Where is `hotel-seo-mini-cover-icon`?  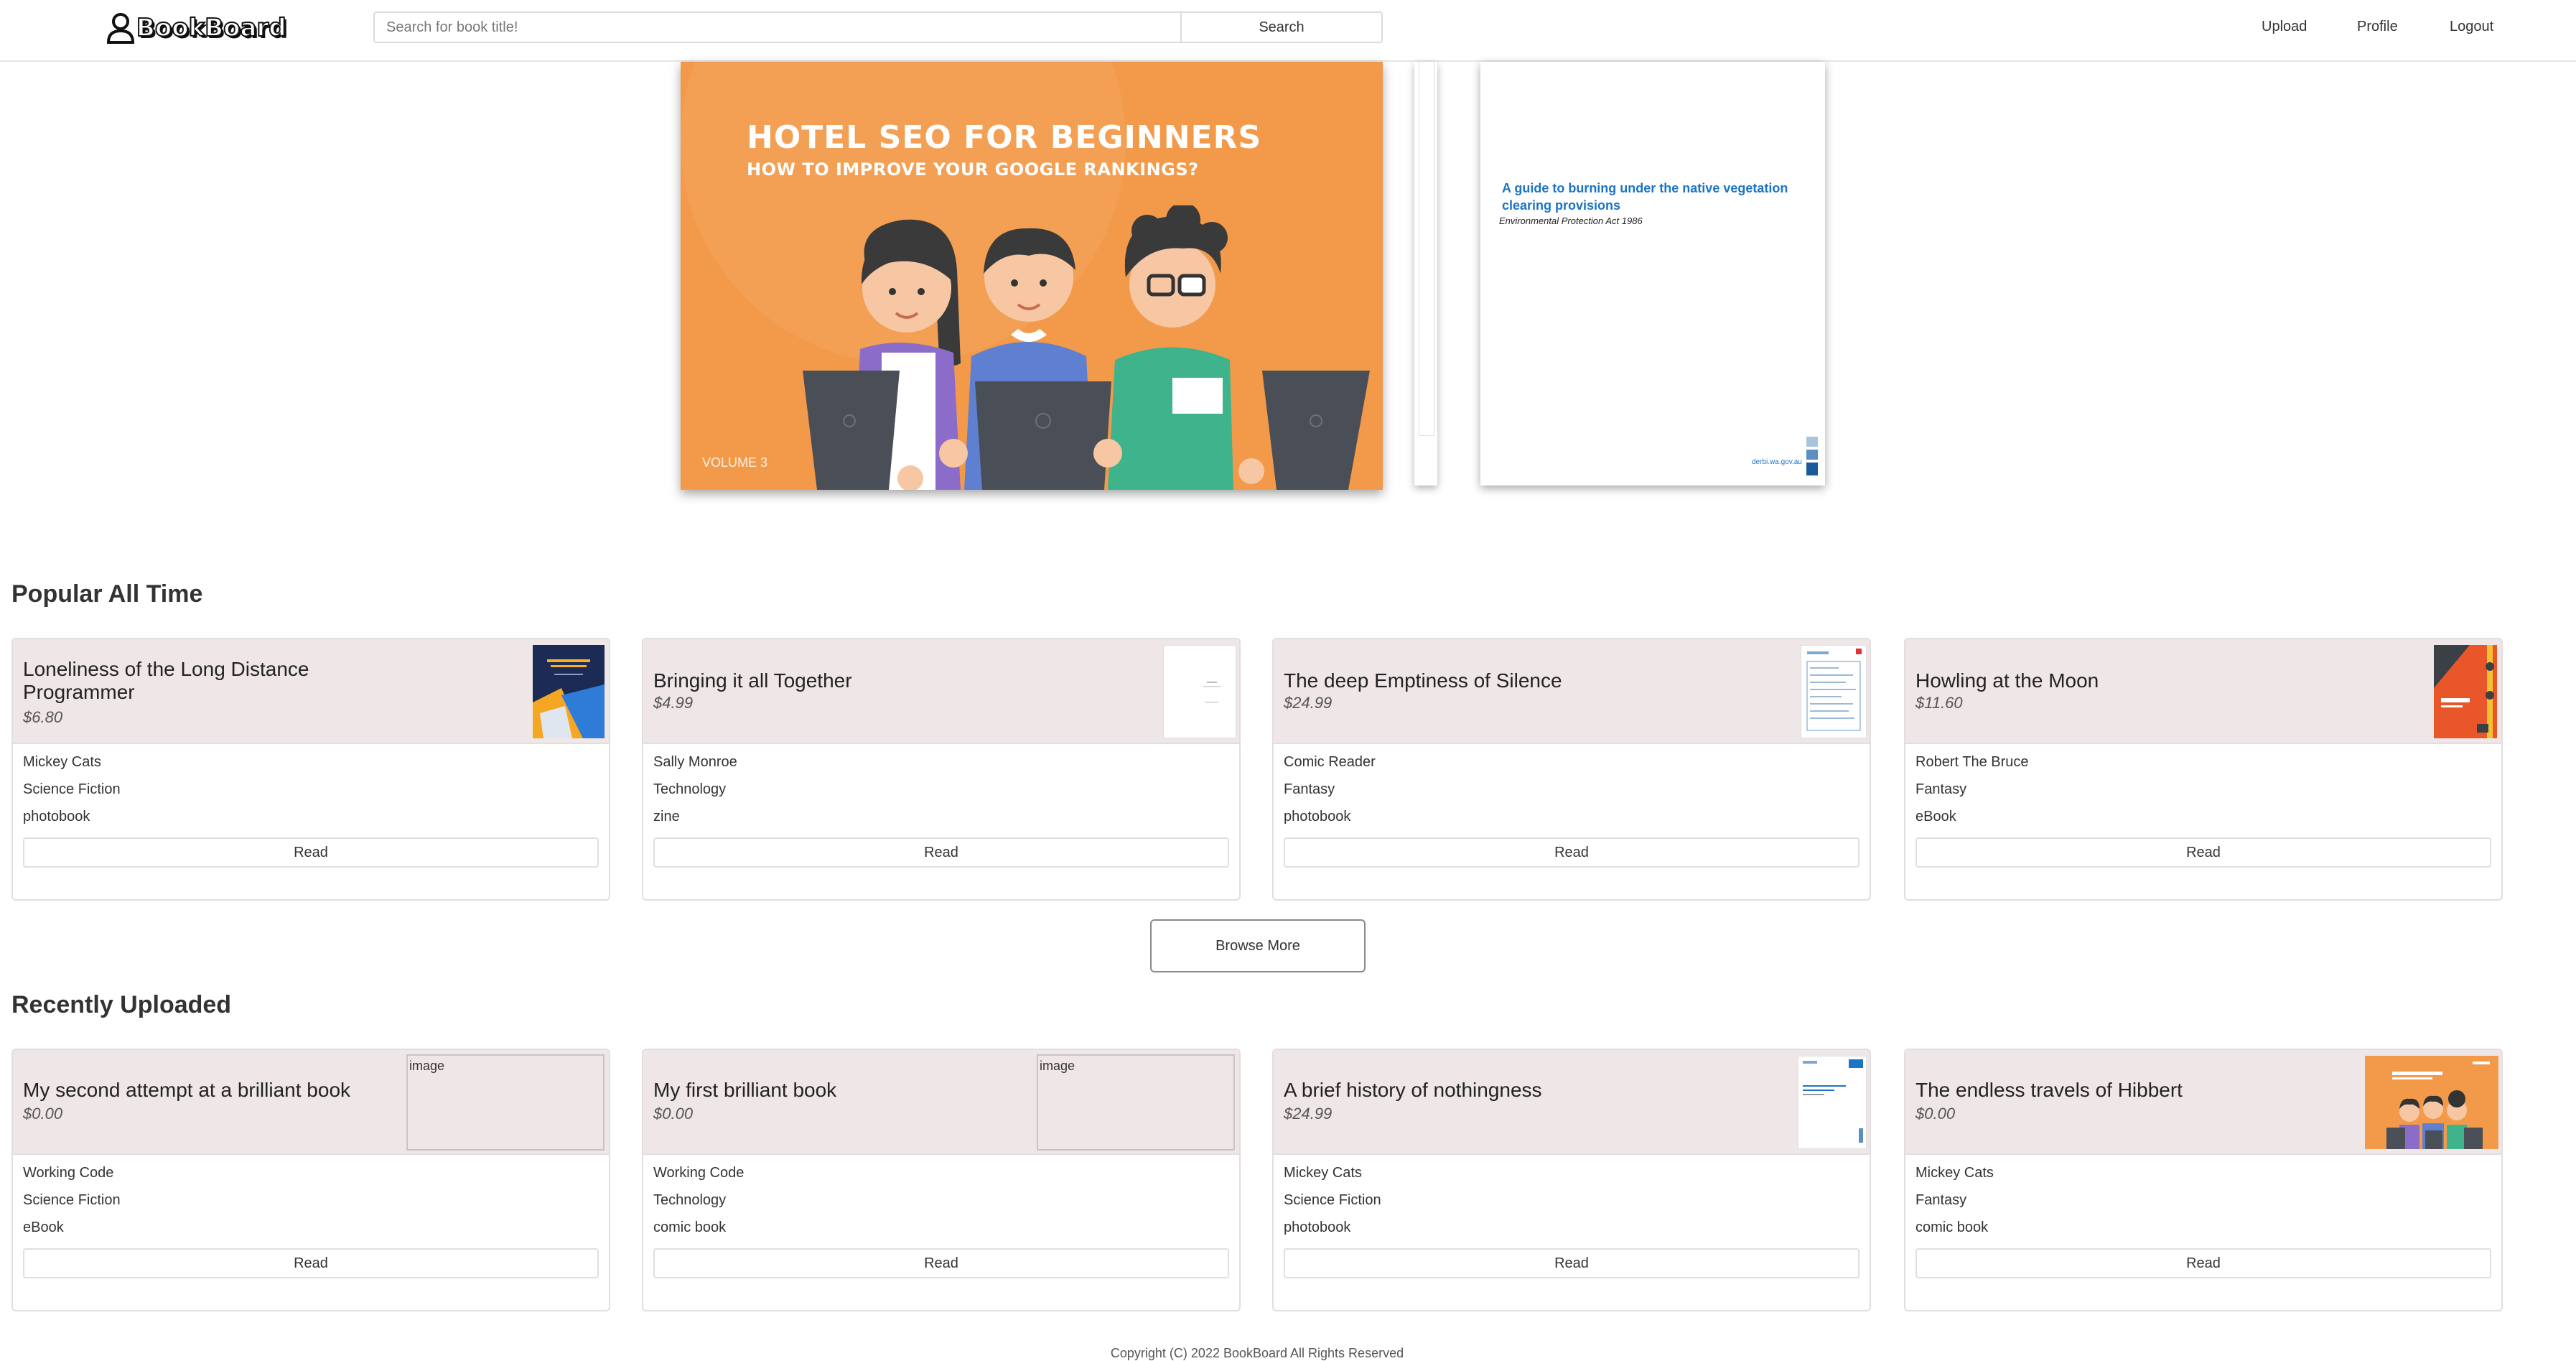
hotel-seo-mini-cover-icon is located at coordinates (2431, 1102).